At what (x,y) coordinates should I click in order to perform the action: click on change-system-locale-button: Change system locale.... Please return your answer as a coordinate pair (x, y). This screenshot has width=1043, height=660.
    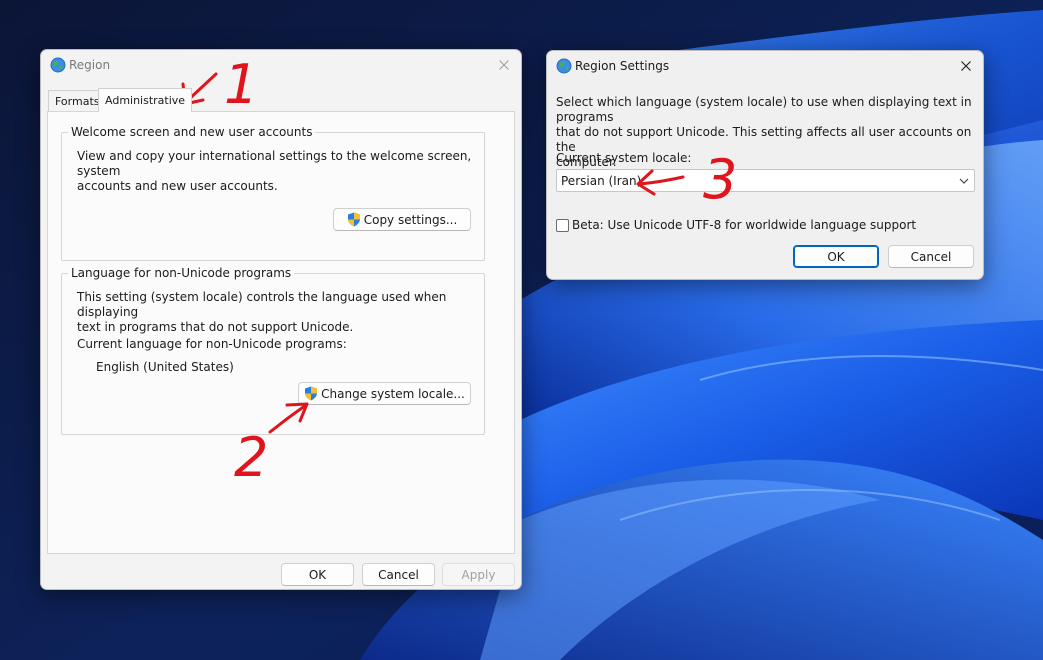
    Looking at the image, I should click on (384, 393).